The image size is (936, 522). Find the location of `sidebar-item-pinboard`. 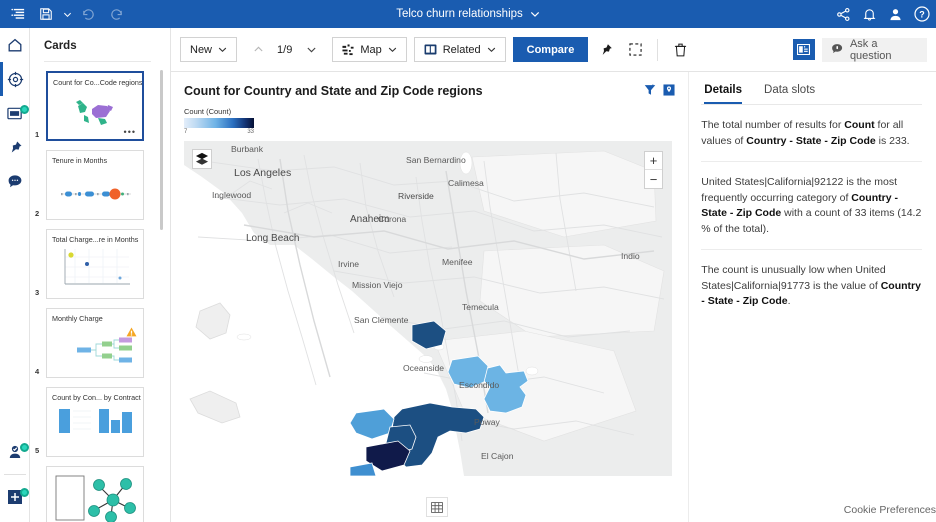

sidebar-item-pinboard is located at coordinates (15, 147).